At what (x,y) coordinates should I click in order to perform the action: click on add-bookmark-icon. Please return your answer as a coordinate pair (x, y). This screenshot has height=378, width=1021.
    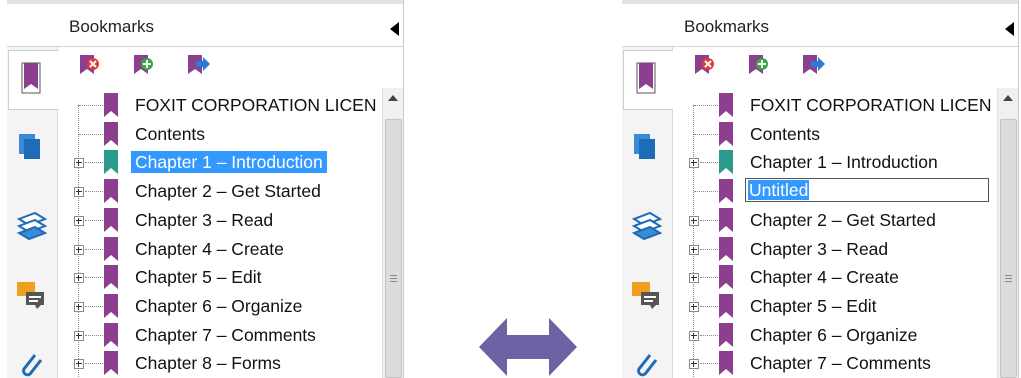
    Looking at the image, I should click on (143, 64).